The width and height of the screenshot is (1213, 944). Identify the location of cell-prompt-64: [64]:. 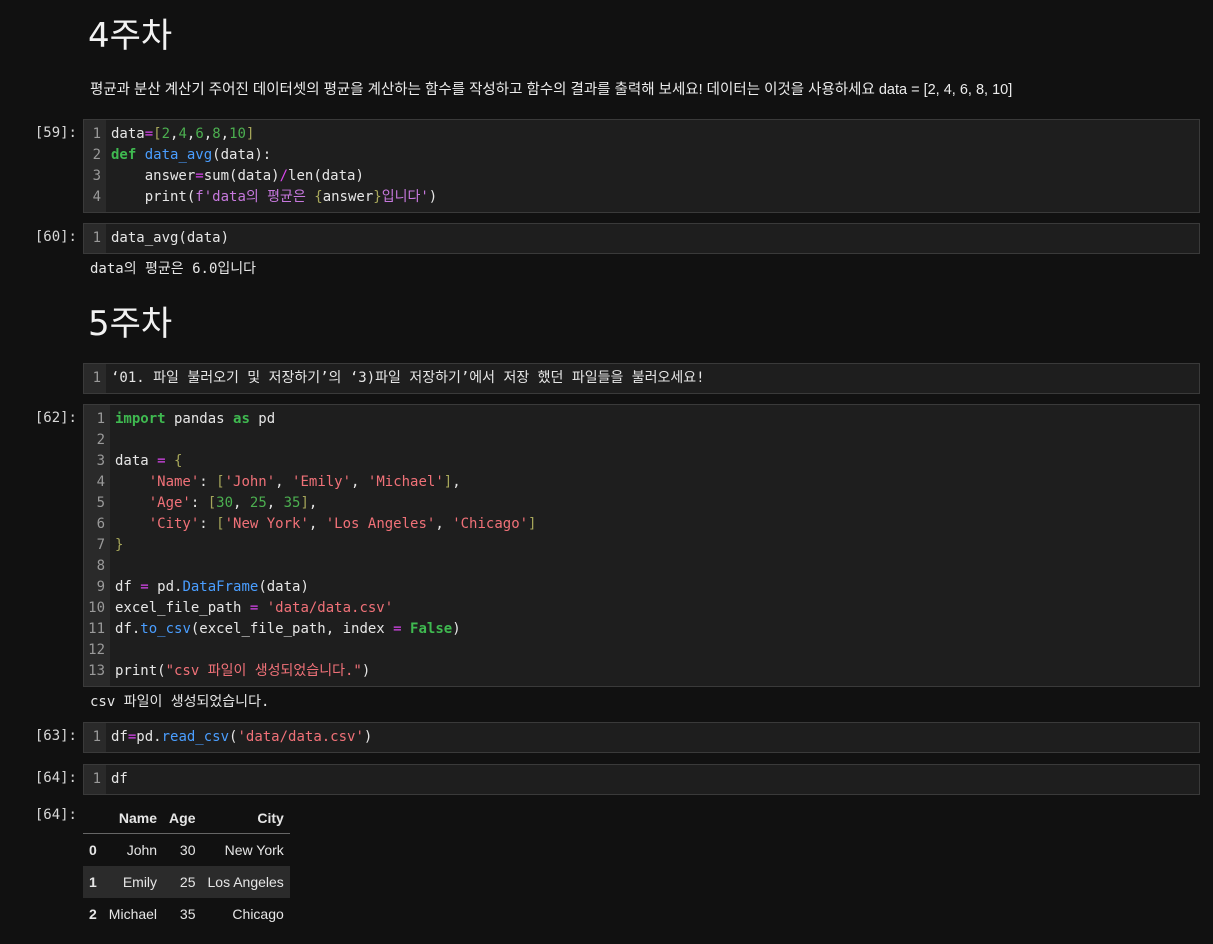
(55, 778).